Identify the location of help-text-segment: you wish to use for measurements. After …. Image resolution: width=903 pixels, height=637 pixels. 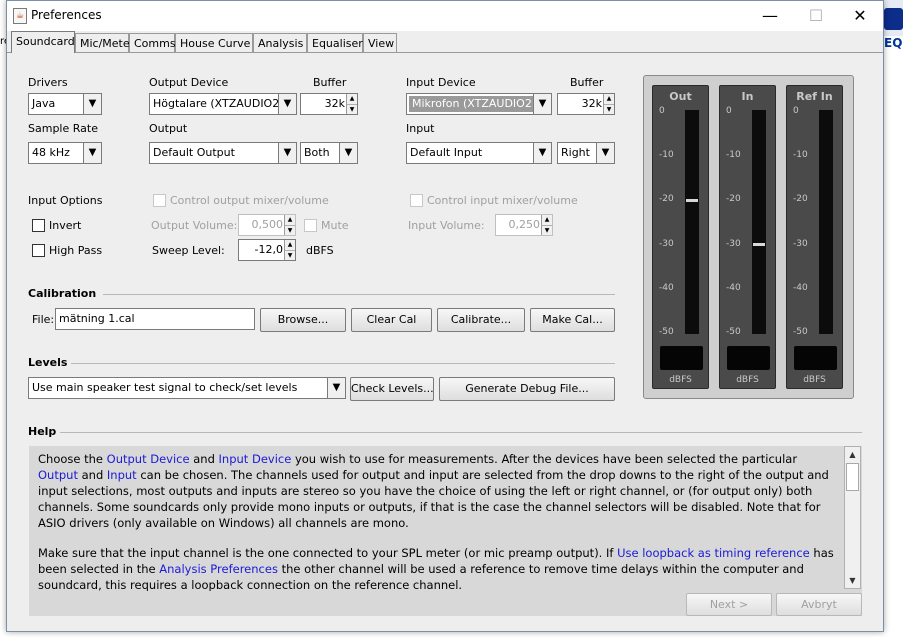
(544, 459).